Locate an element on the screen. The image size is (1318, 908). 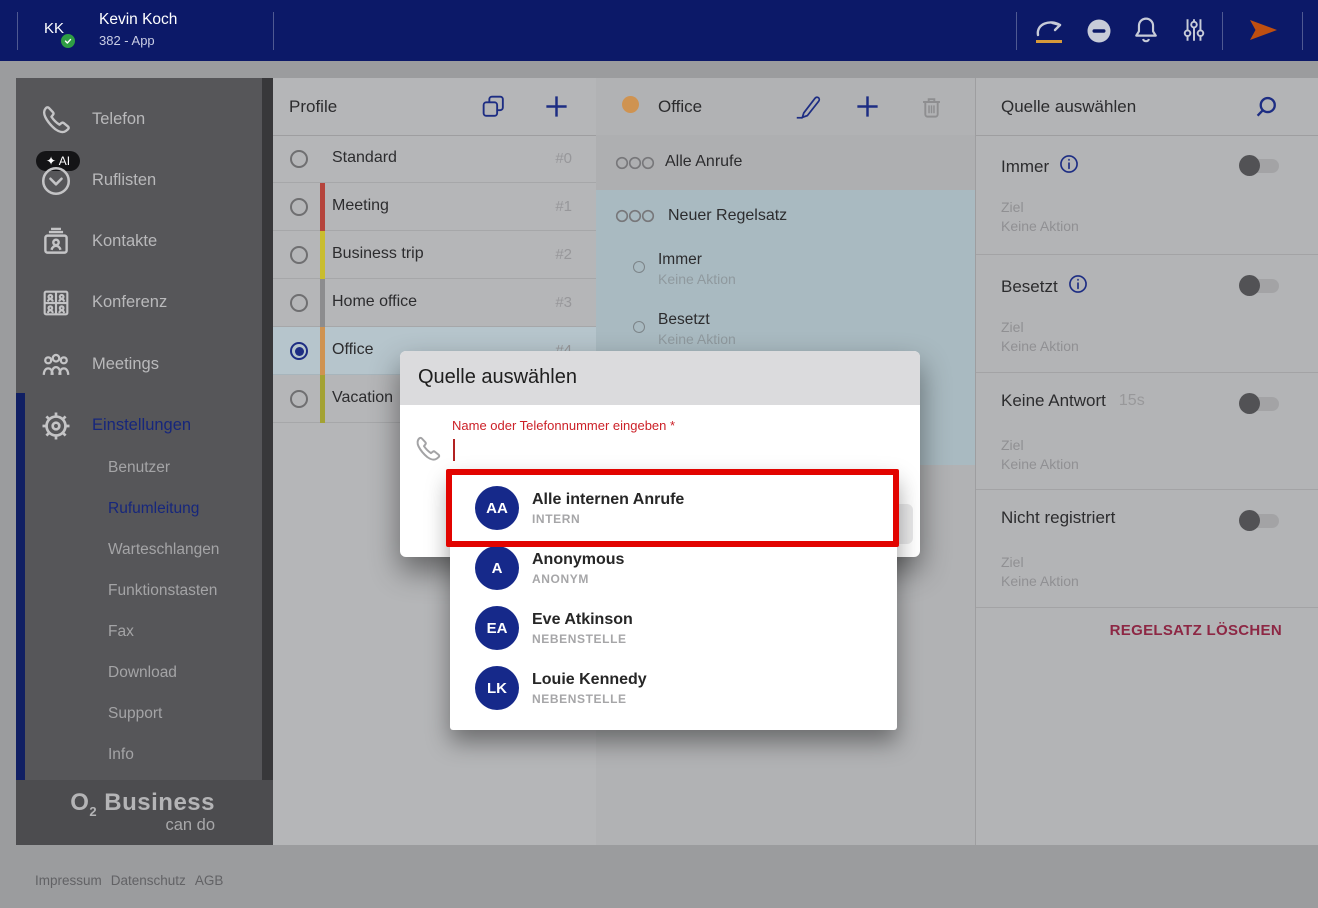
clock-icon is located at coordinates (56, 181).